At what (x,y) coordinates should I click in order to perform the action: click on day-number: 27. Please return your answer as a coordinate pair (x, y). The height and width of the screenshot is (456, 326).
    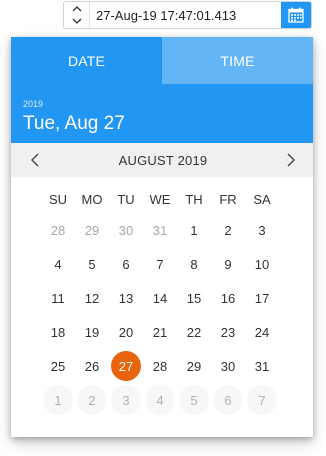
    Looking at the image, I should click on (126, 366).